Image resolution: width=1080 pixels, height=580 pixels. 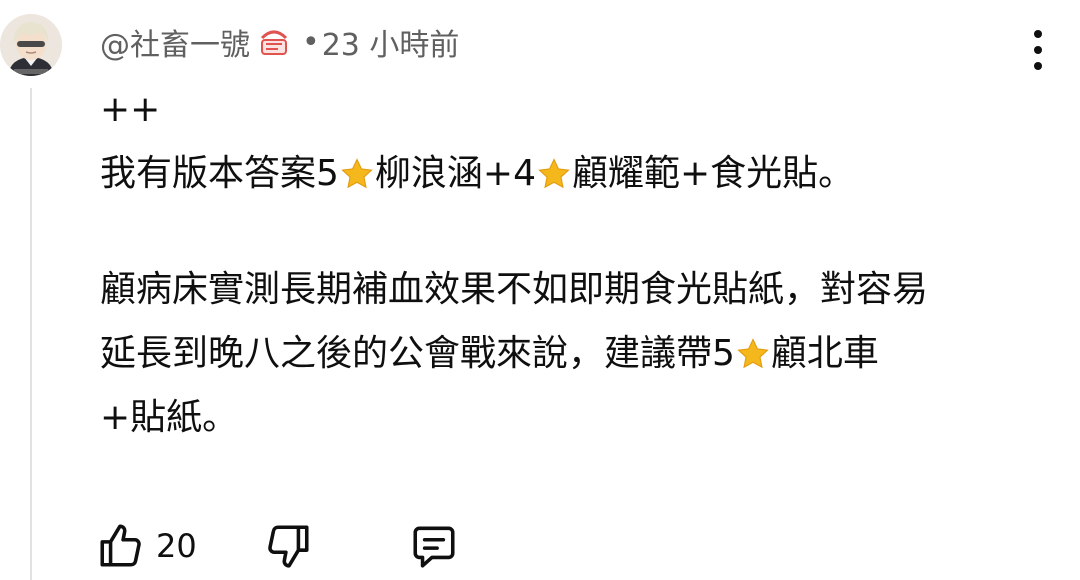 What do you see at coordinates (455, 173) in the screenshot?
I see `comment-text: 柳浪涵+4` at bounding box center [455, 173].